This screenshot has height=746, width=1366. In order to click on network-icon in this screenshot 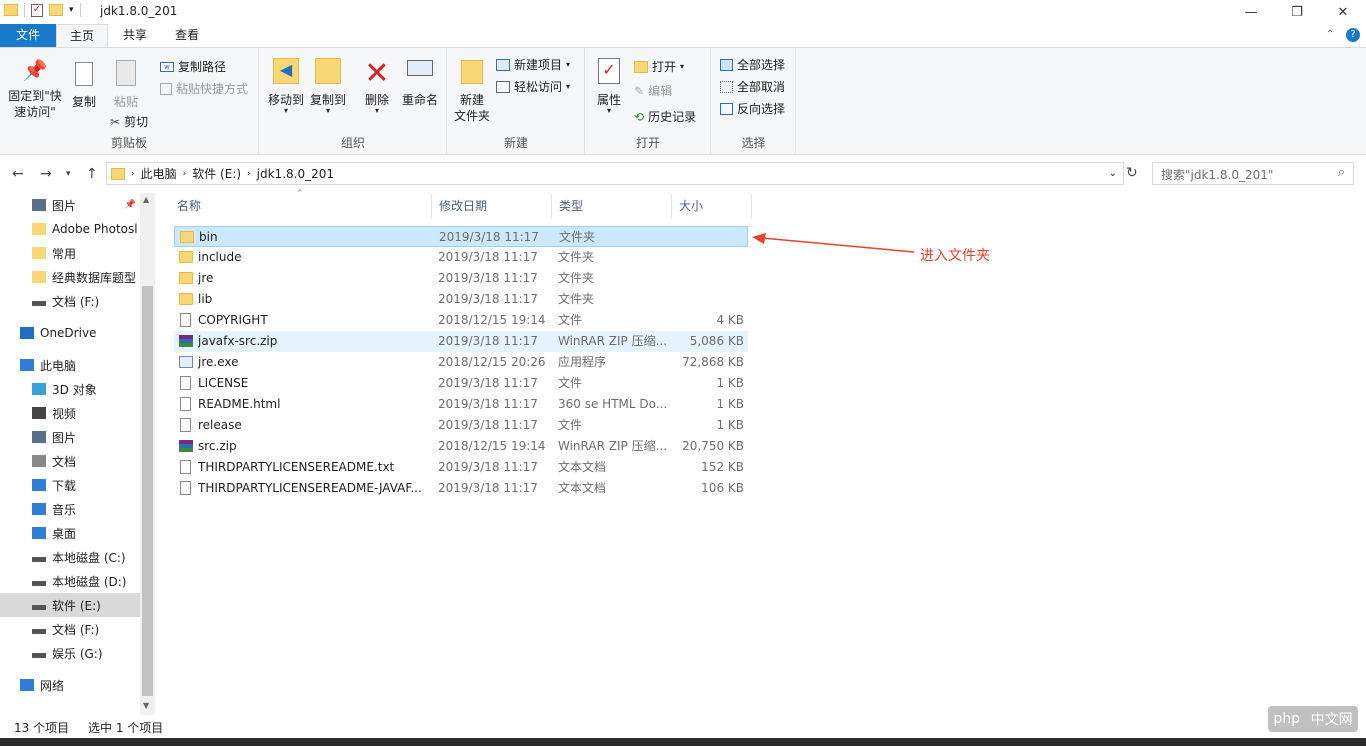, I will do `click(27, 685)`.